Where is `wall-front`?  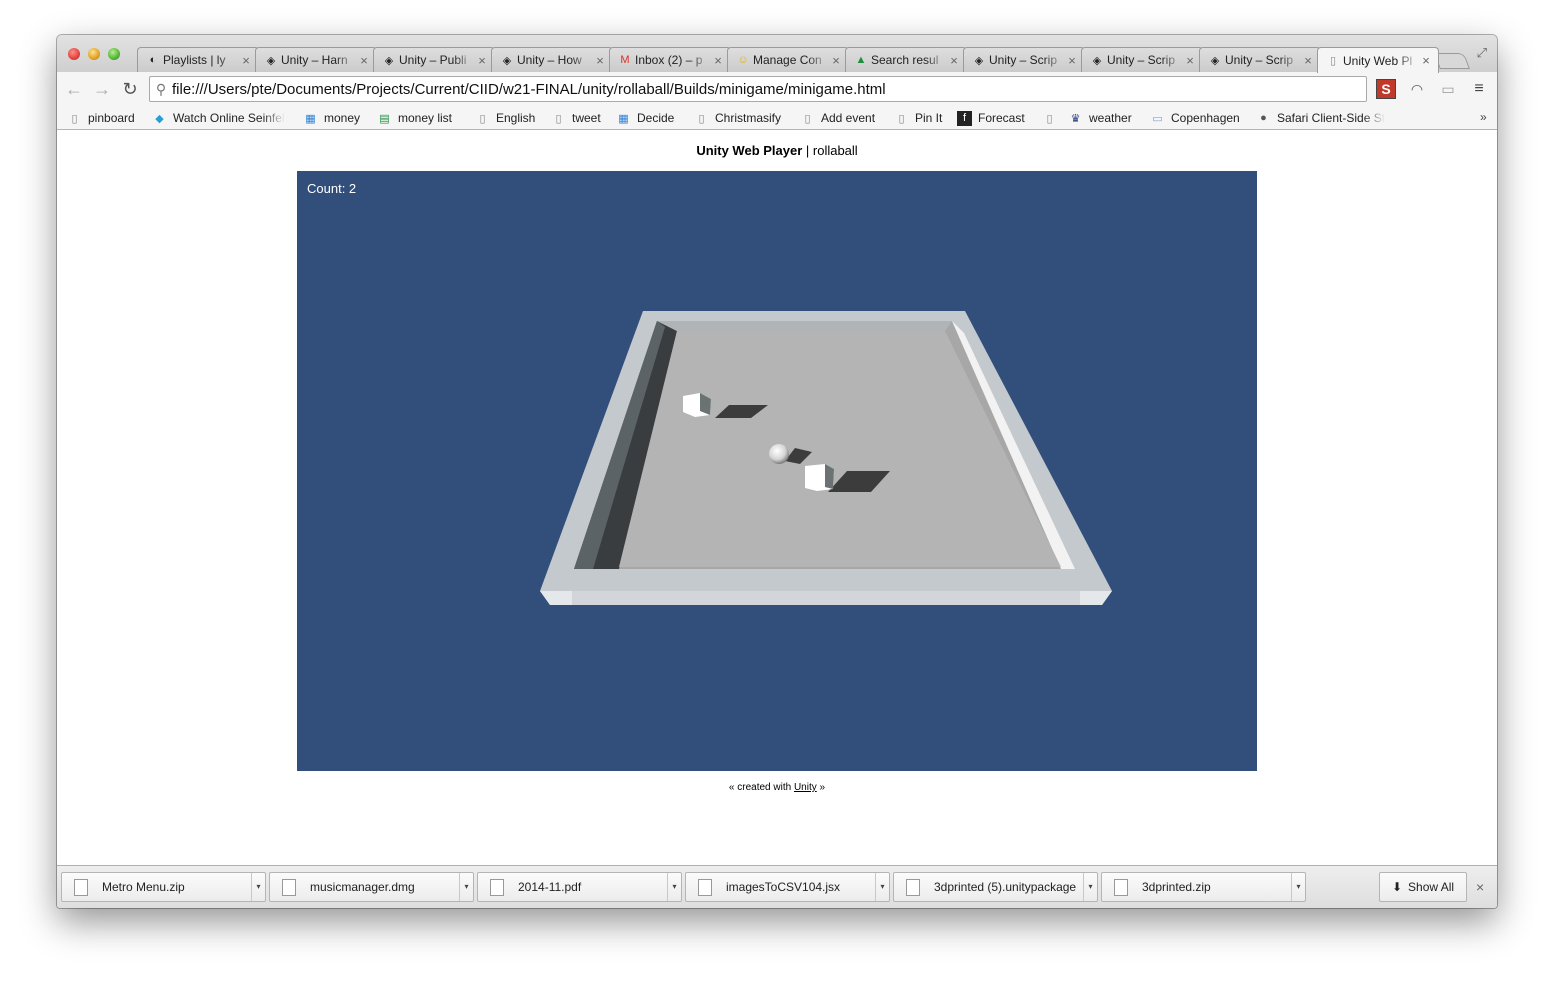 wall-front is located at coordinates (826, 598).